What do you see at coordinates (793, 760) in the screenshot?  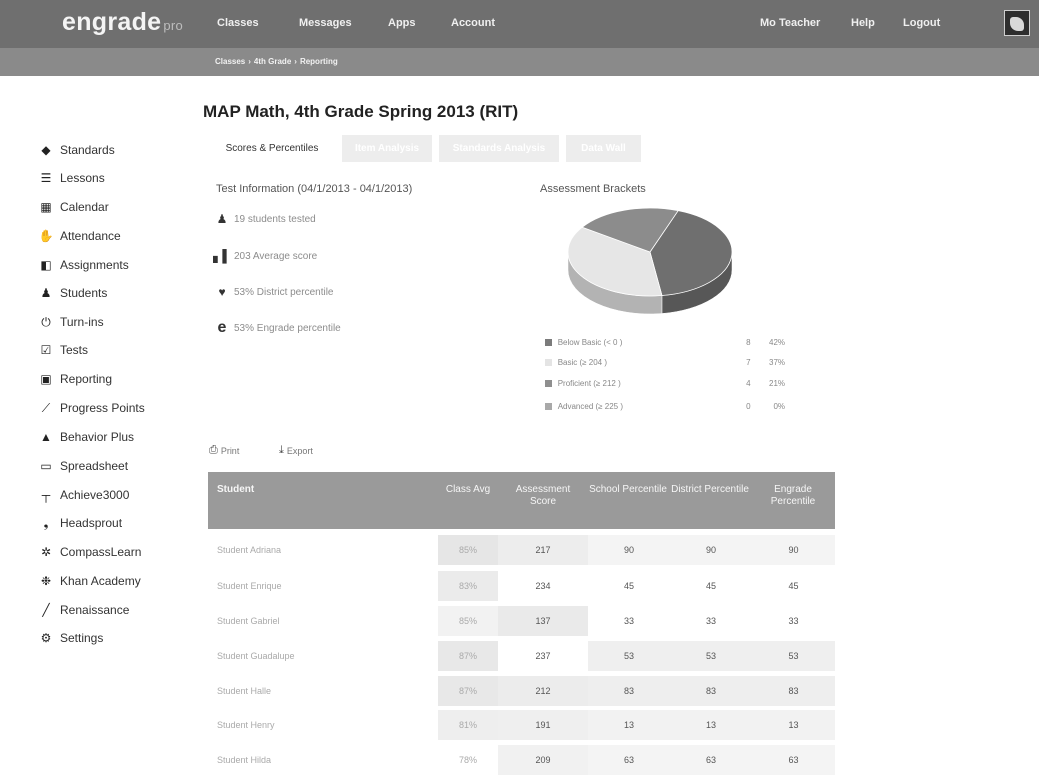 I see `cell-engrade-percentile: 63` at bounding box center [793, 760].